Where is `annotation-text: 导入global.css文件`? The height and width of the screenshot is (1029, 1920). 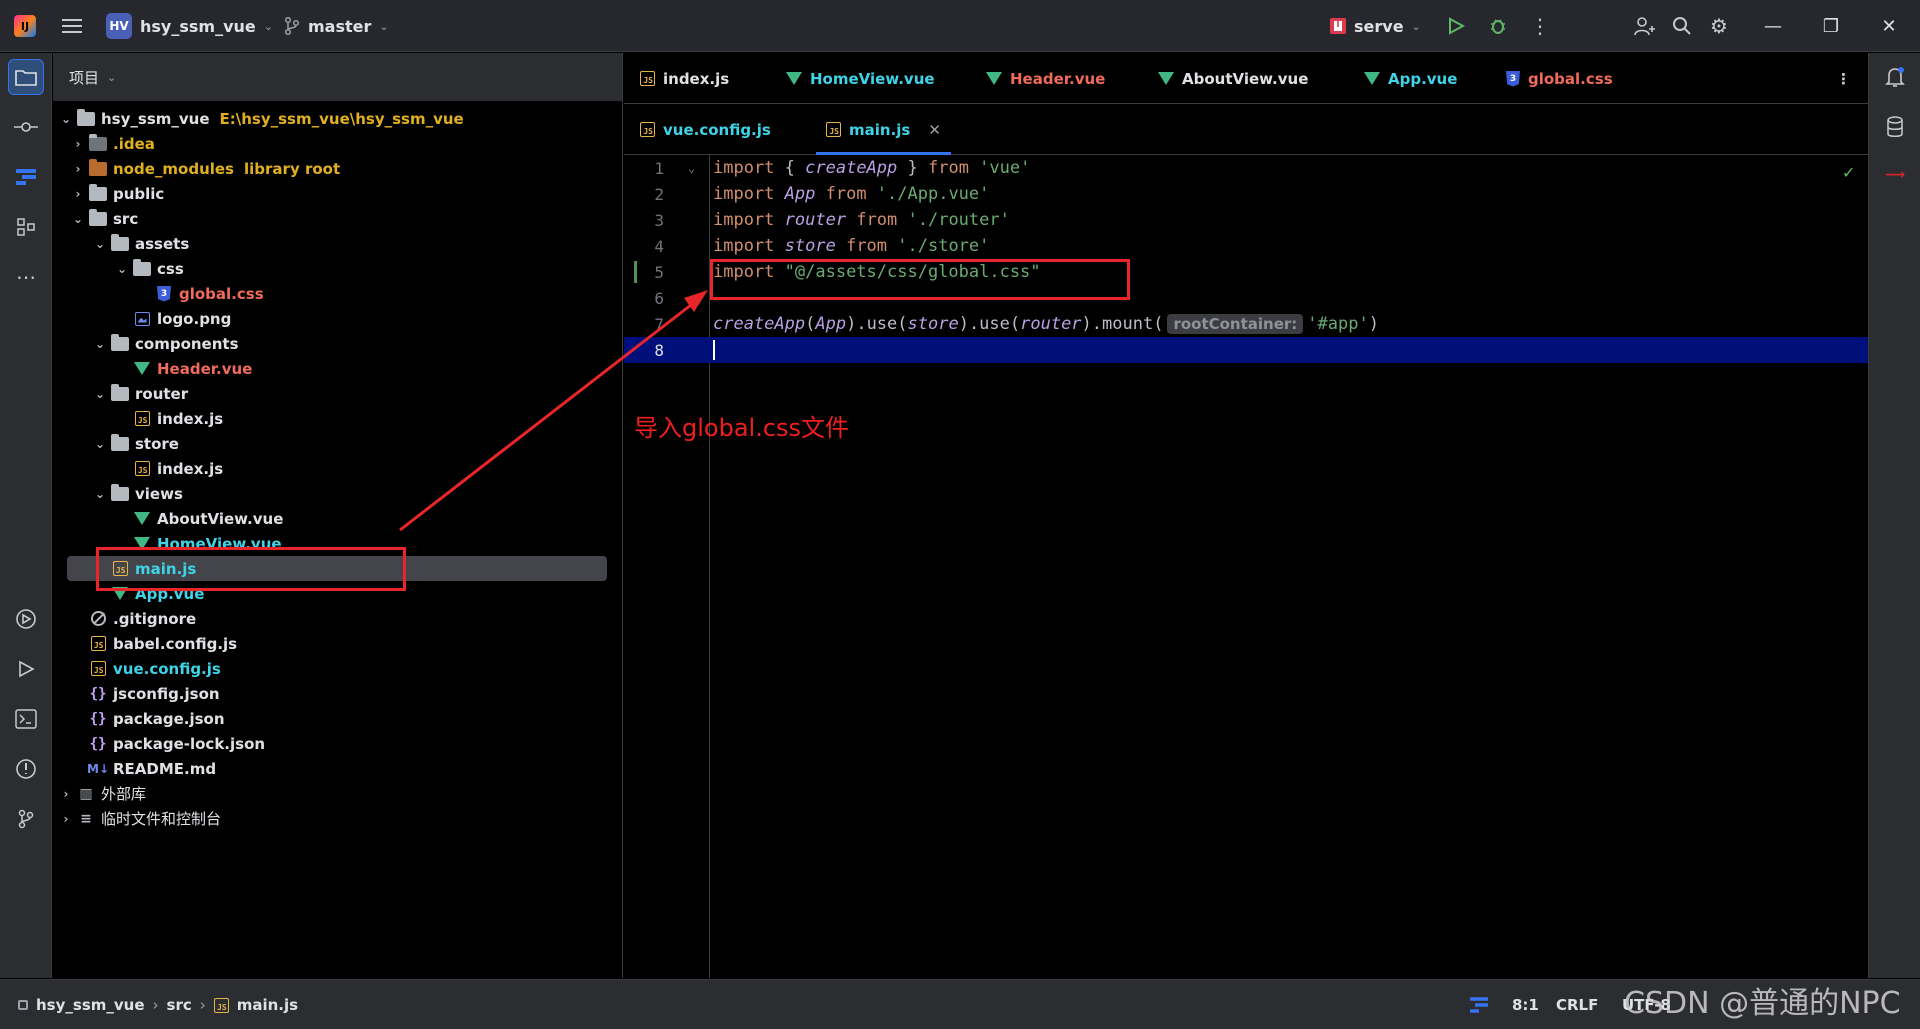 annotation-text: 导入global.css文件 is located at coordinates (742, 428).